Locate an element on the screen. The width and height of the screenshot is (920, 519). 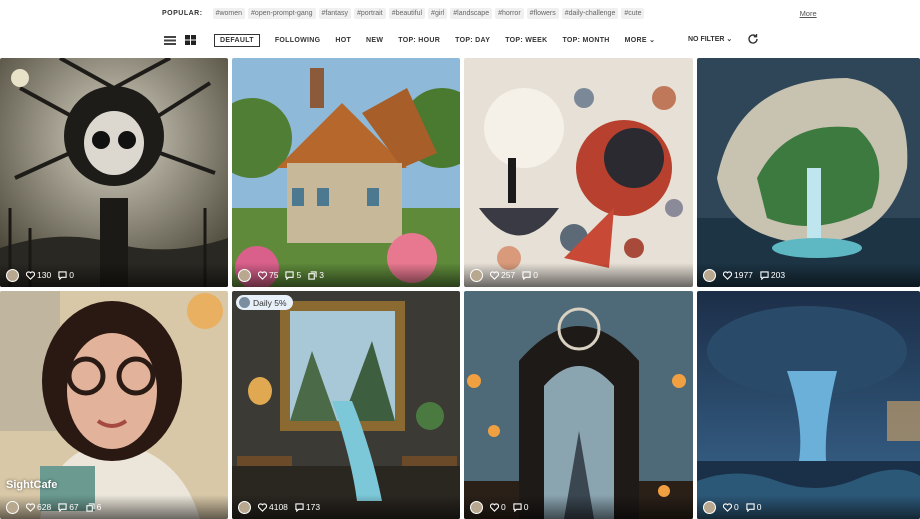
refresh-icon is located at coordinates (753, 38).